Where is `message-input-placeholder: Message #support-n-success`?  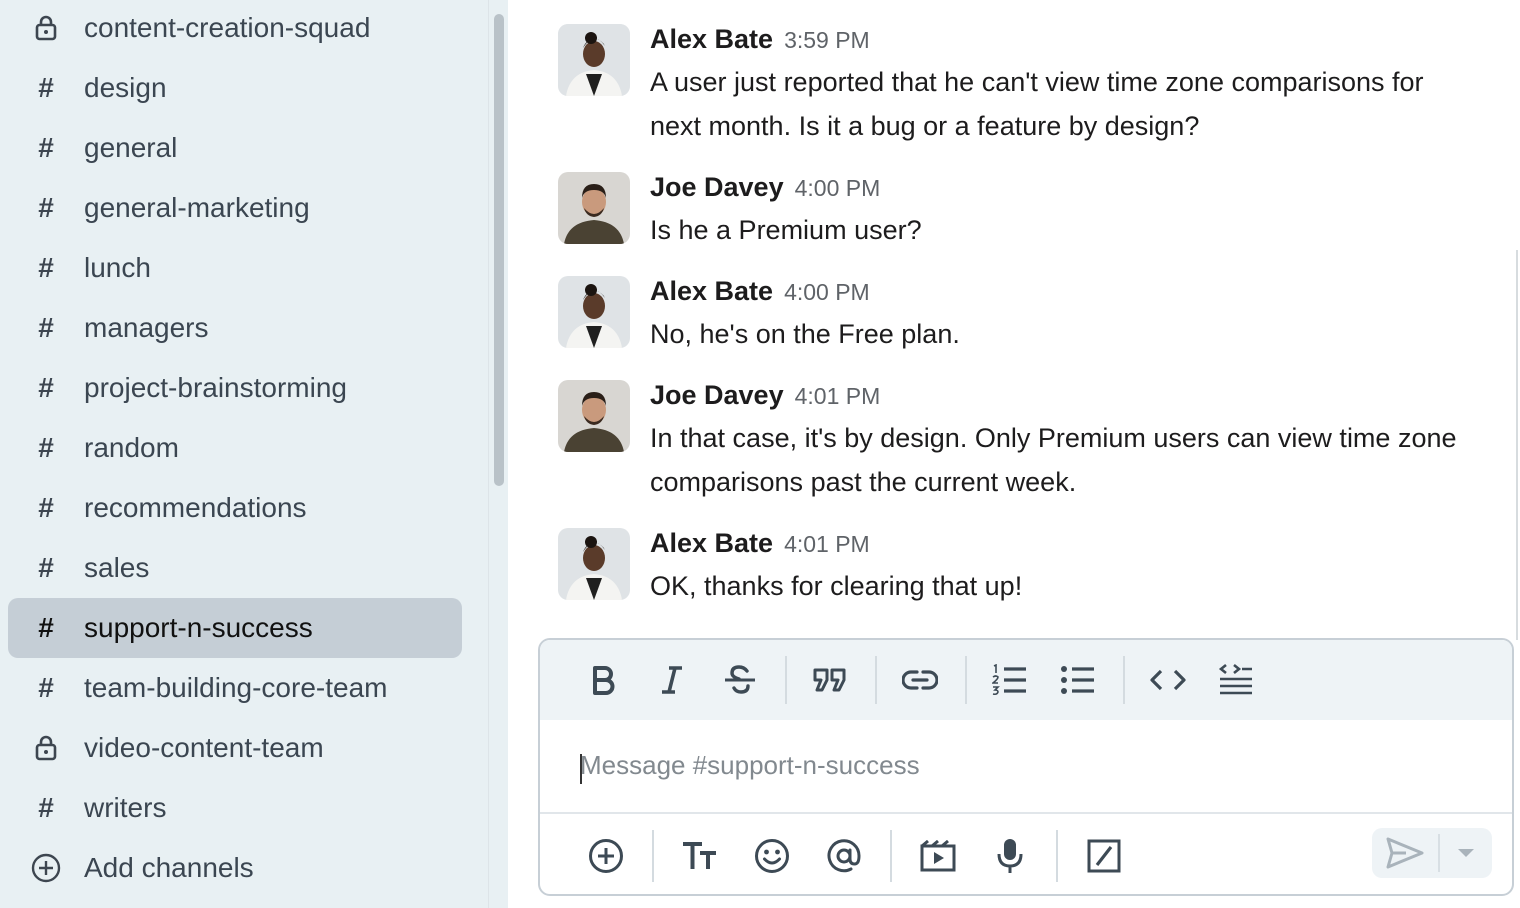 message-input-placeholder: Message #support-n-success is located at coordinates (750, 765).